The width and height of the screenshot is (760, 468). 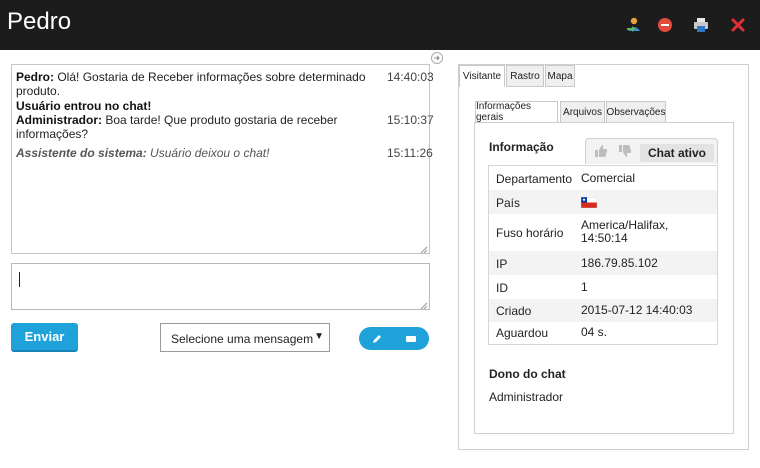 I want to click on message-text: Usuário deixou o chat!, so click(x=208, y=153).